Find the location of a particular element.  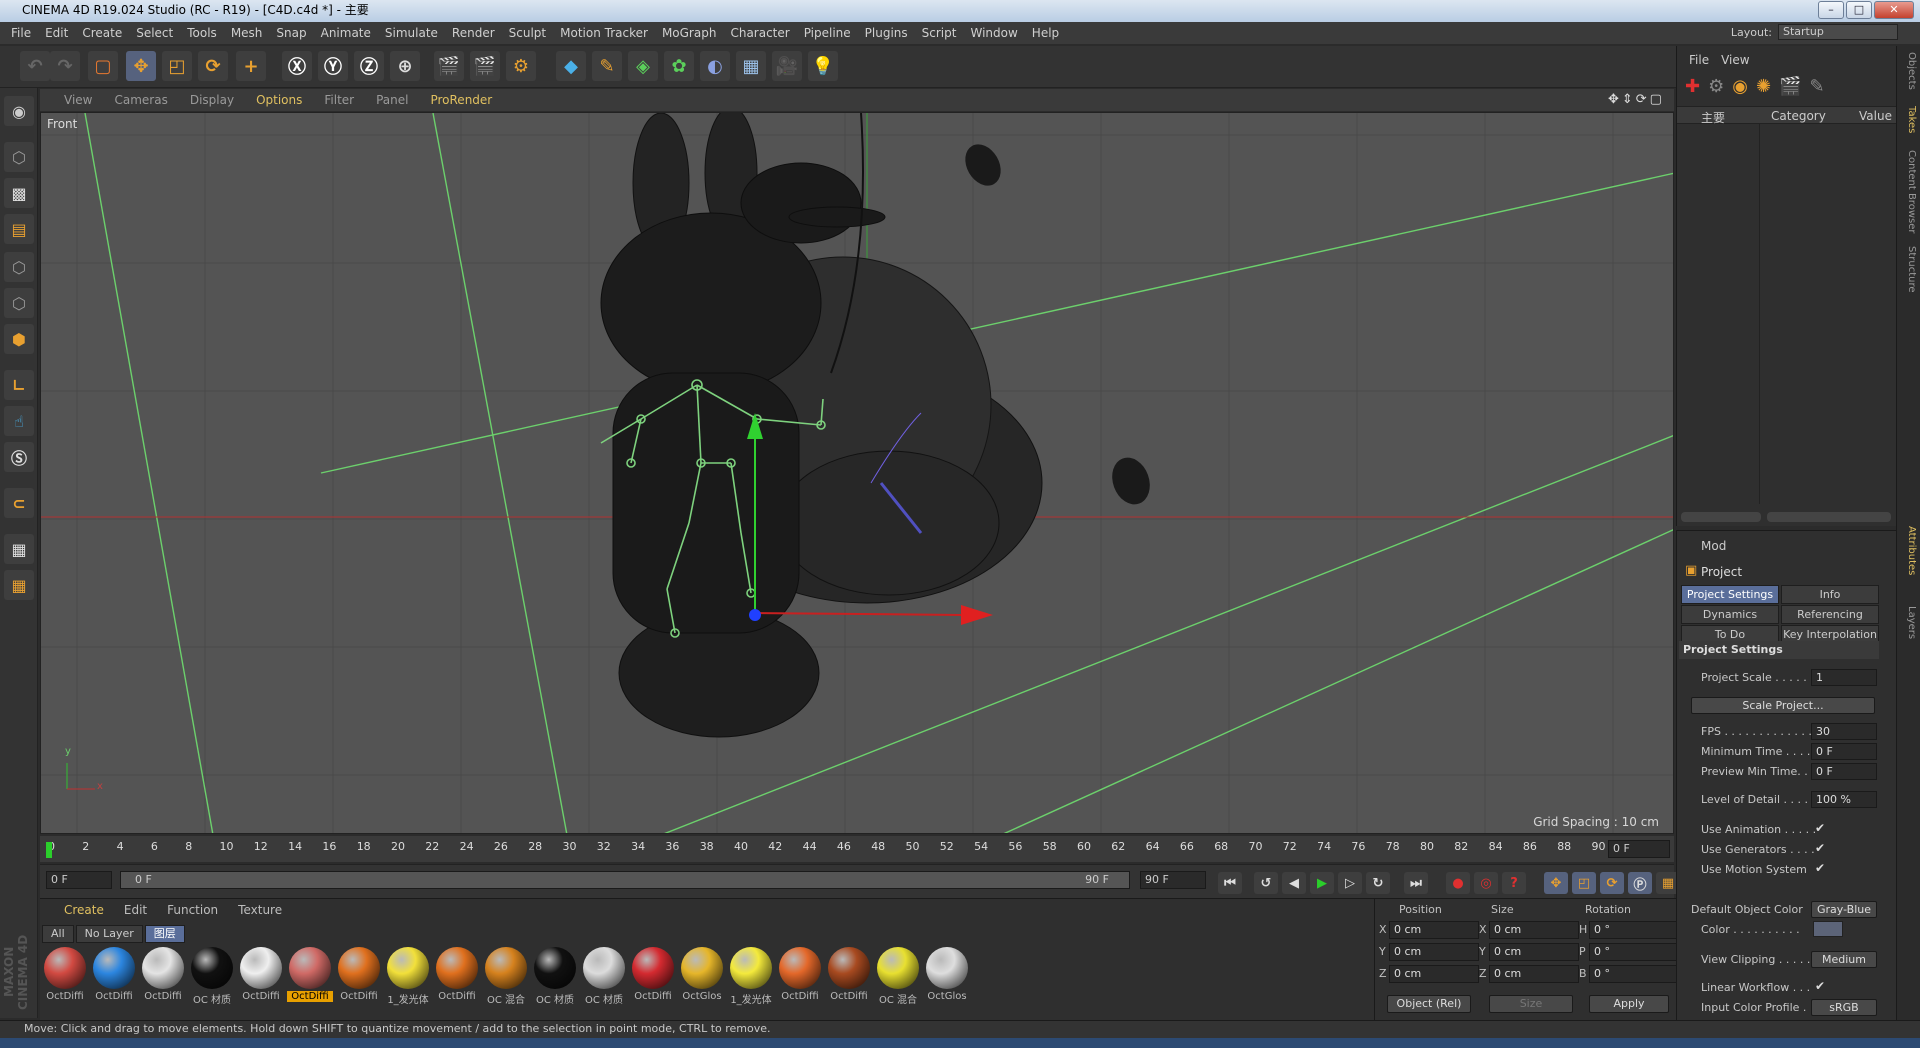

octane-live-icon: ✚ is located at coordinates (1692, 86).